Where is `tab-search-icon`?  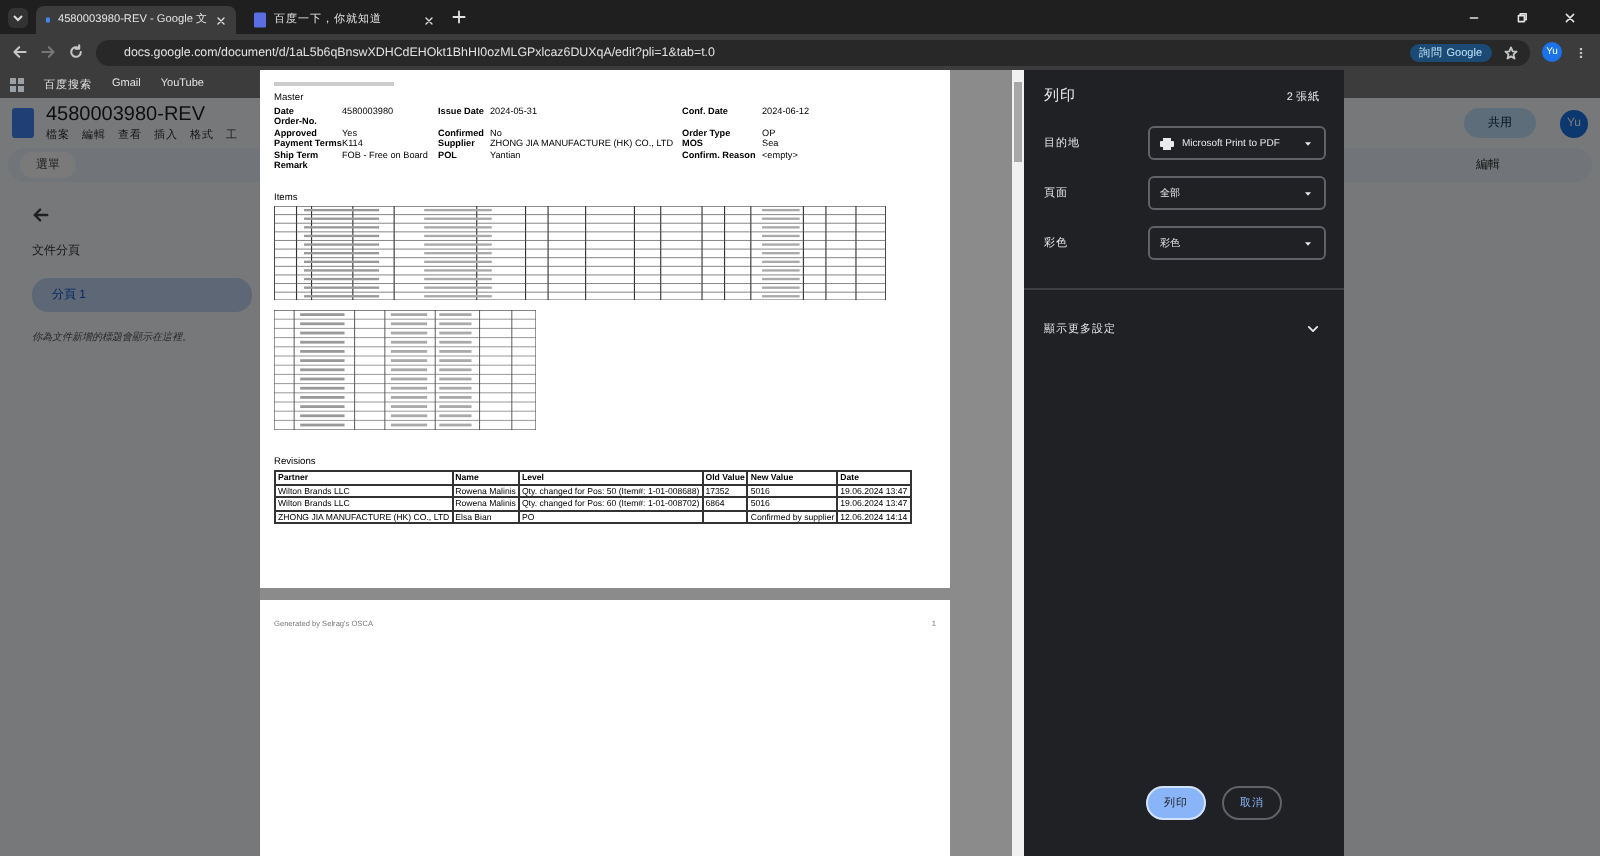
tab-search-icon is located at coordinates (18, 17).